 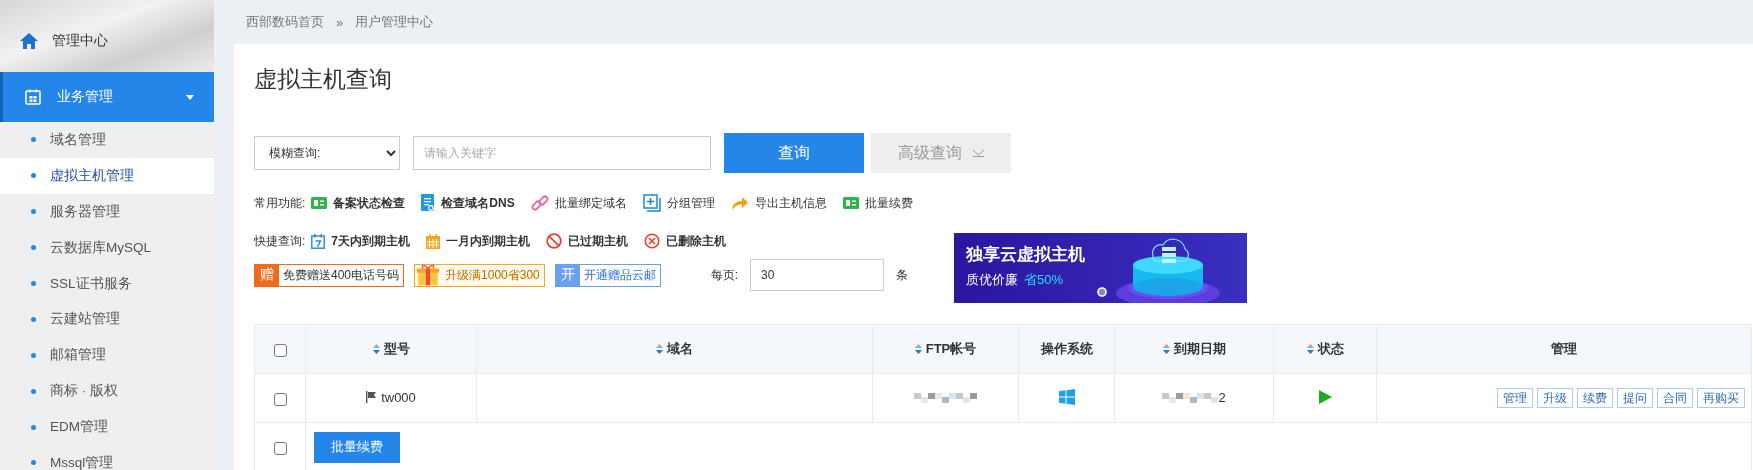 What do you see at coordinates (902, 275) in the screenshot?
I see `unit-label: 条` at bounding box center [902, 275].